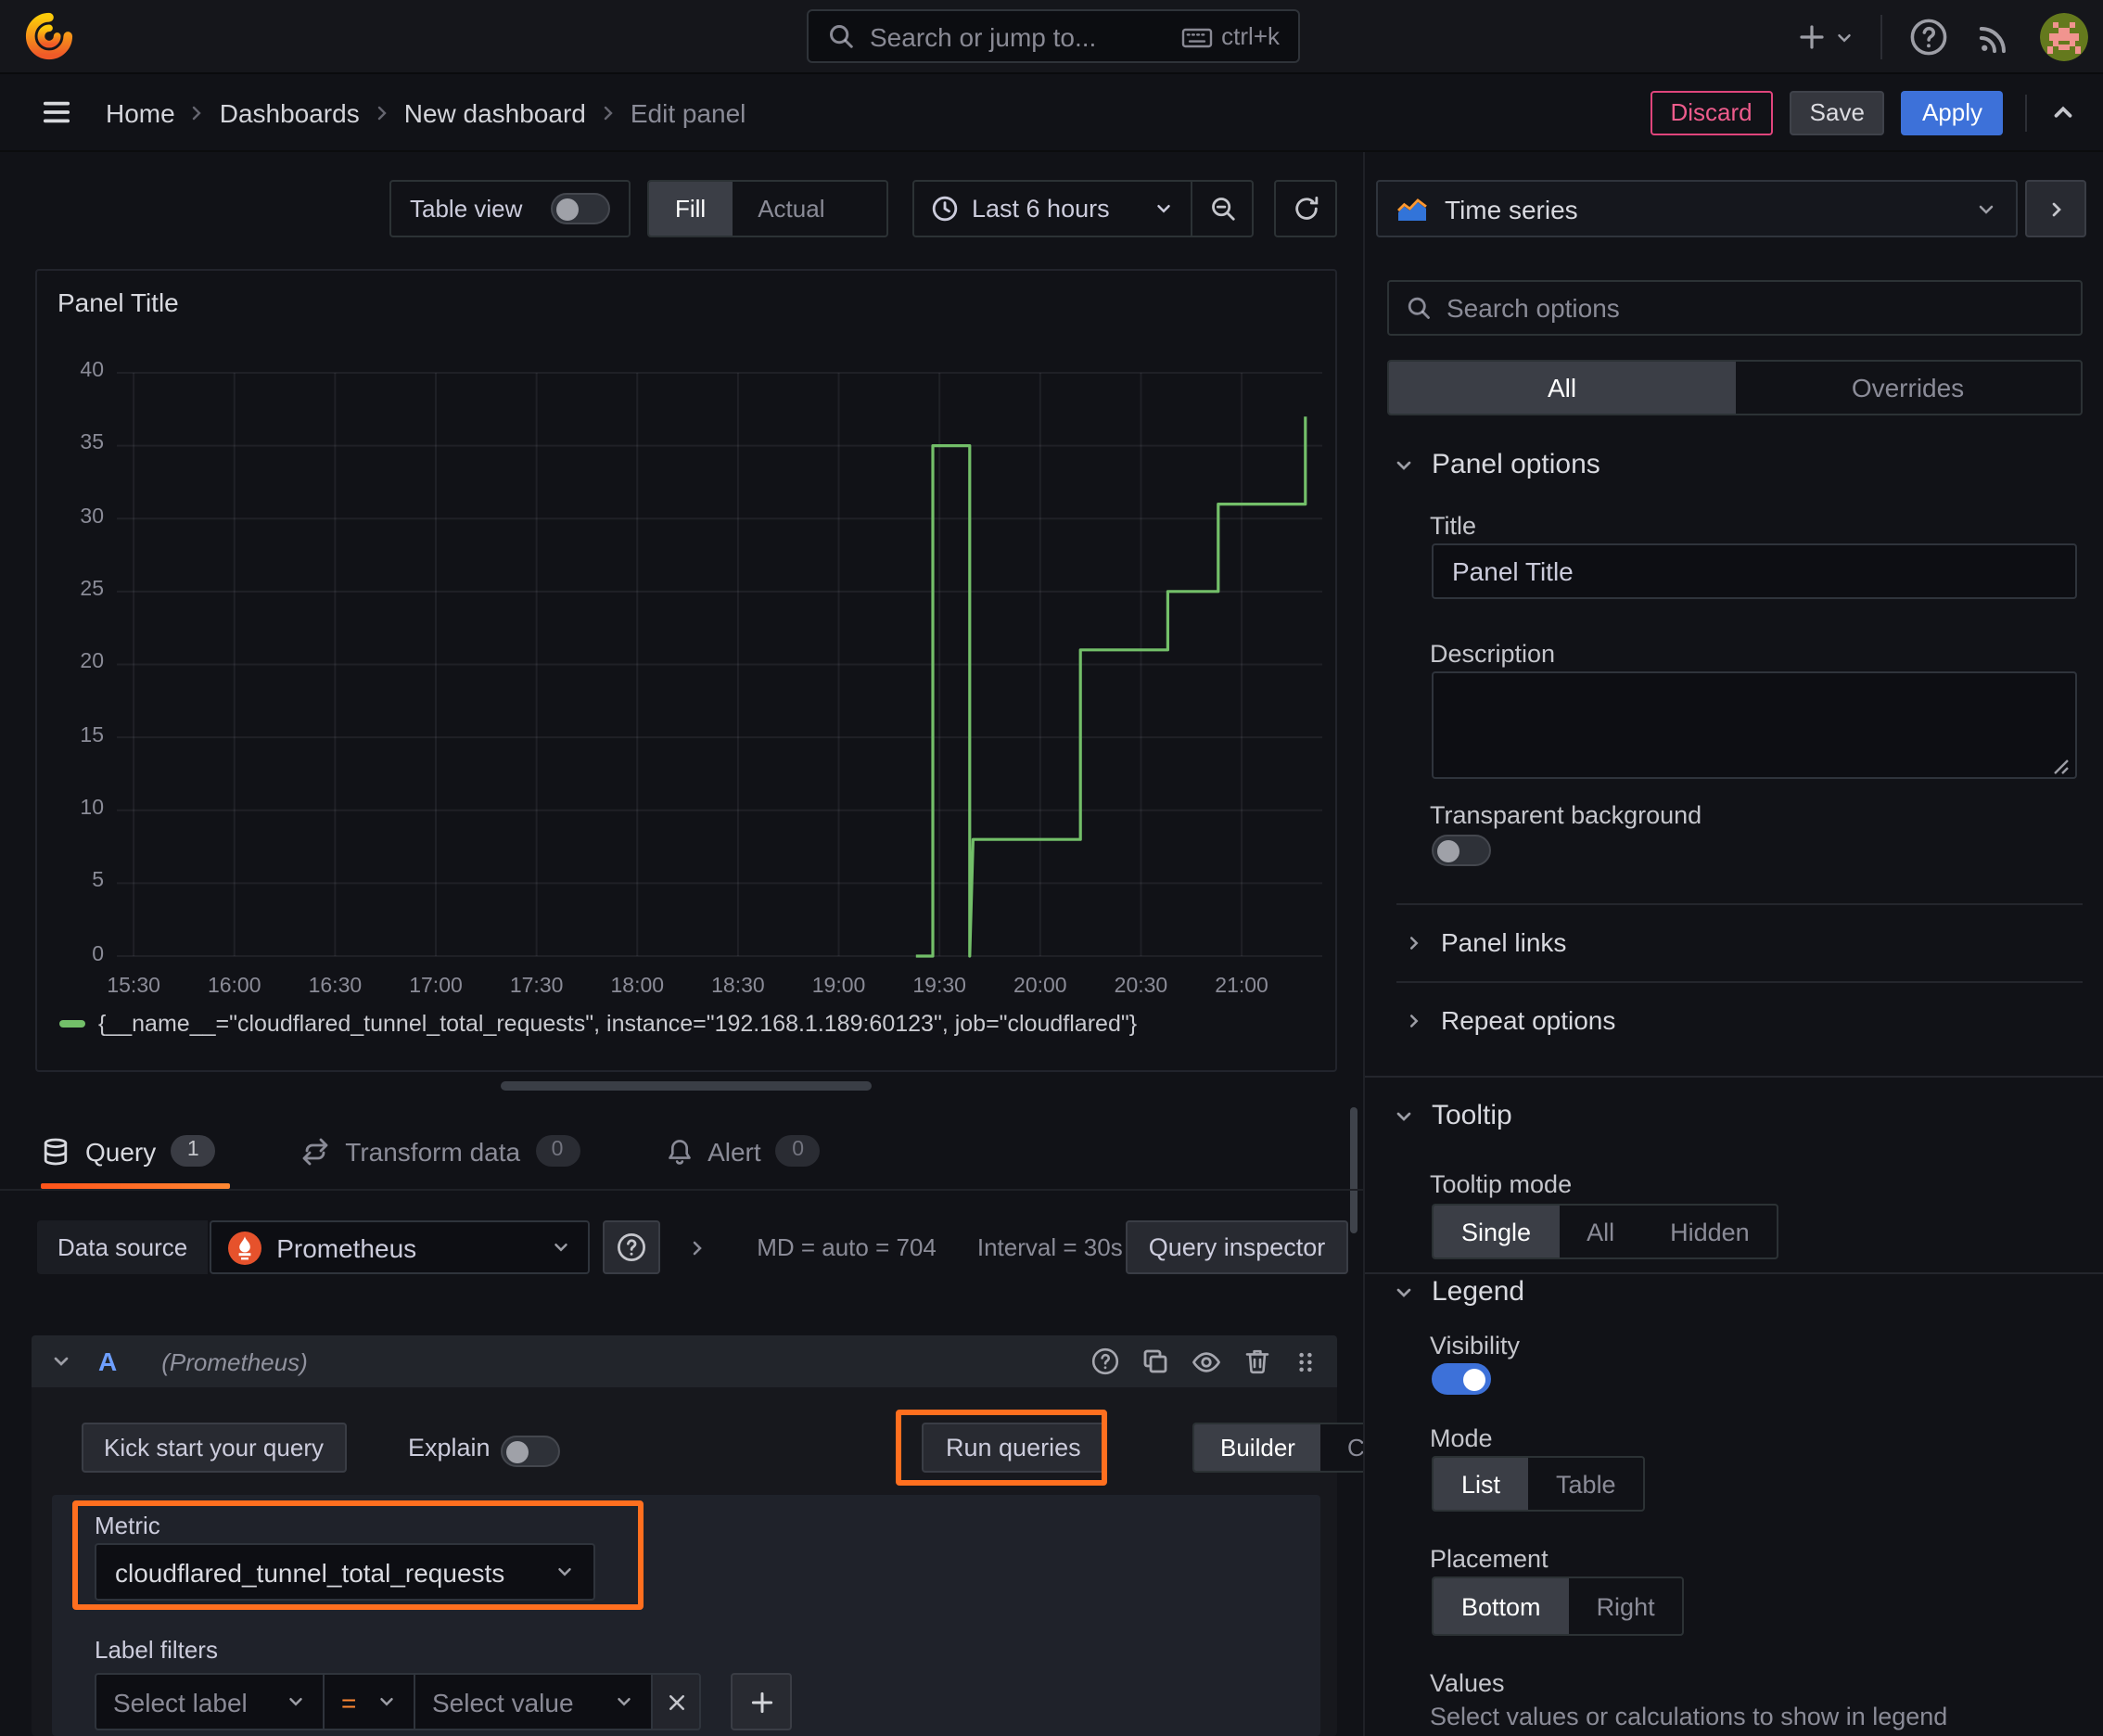 This screenshot has height=1736, width=2103. I want to click on user-avatar, so click(2064, 37).